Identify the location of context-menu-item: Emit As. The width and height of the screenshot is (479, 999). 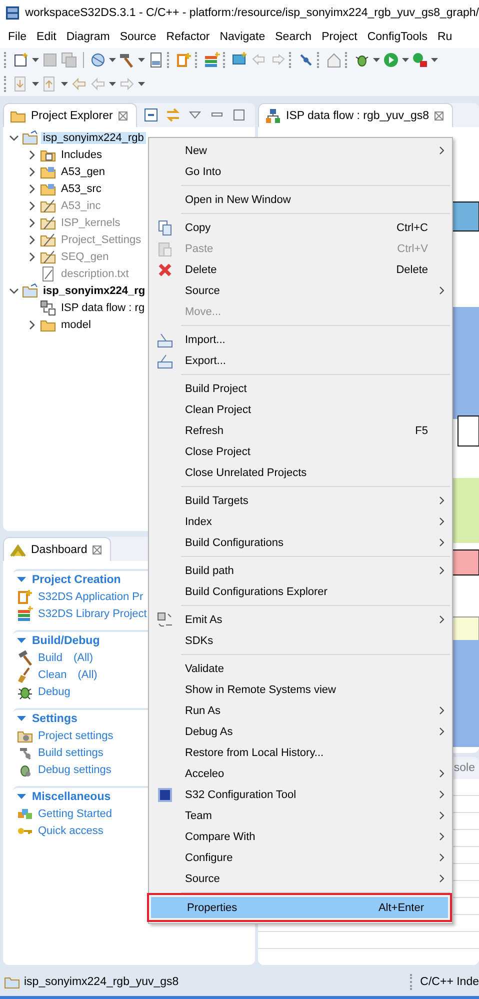
(300, 619).